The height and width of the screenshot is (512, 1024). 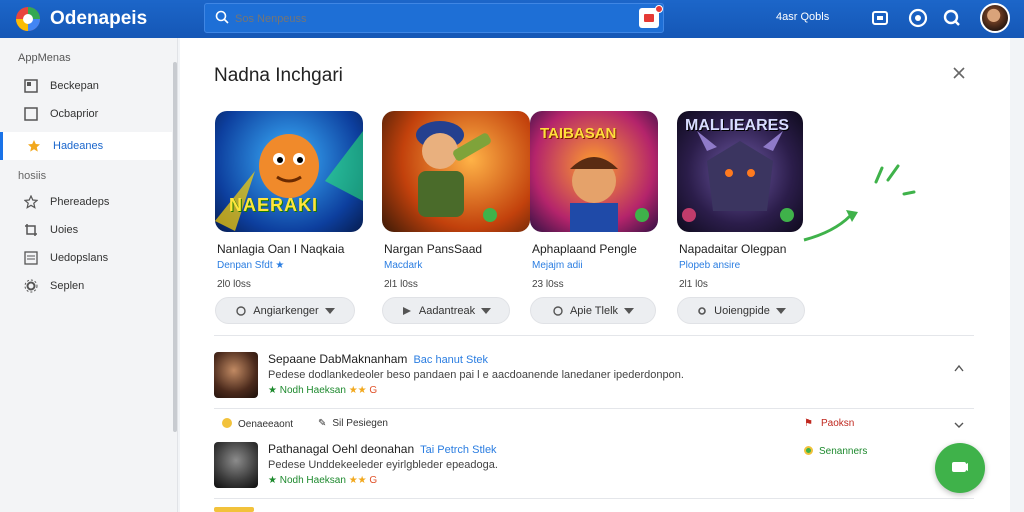 What do you see at coordinates (250, 265) in the screenshot?
I see `game-developer: Denpan Sfdt ★` at bounding box center [250, 265].